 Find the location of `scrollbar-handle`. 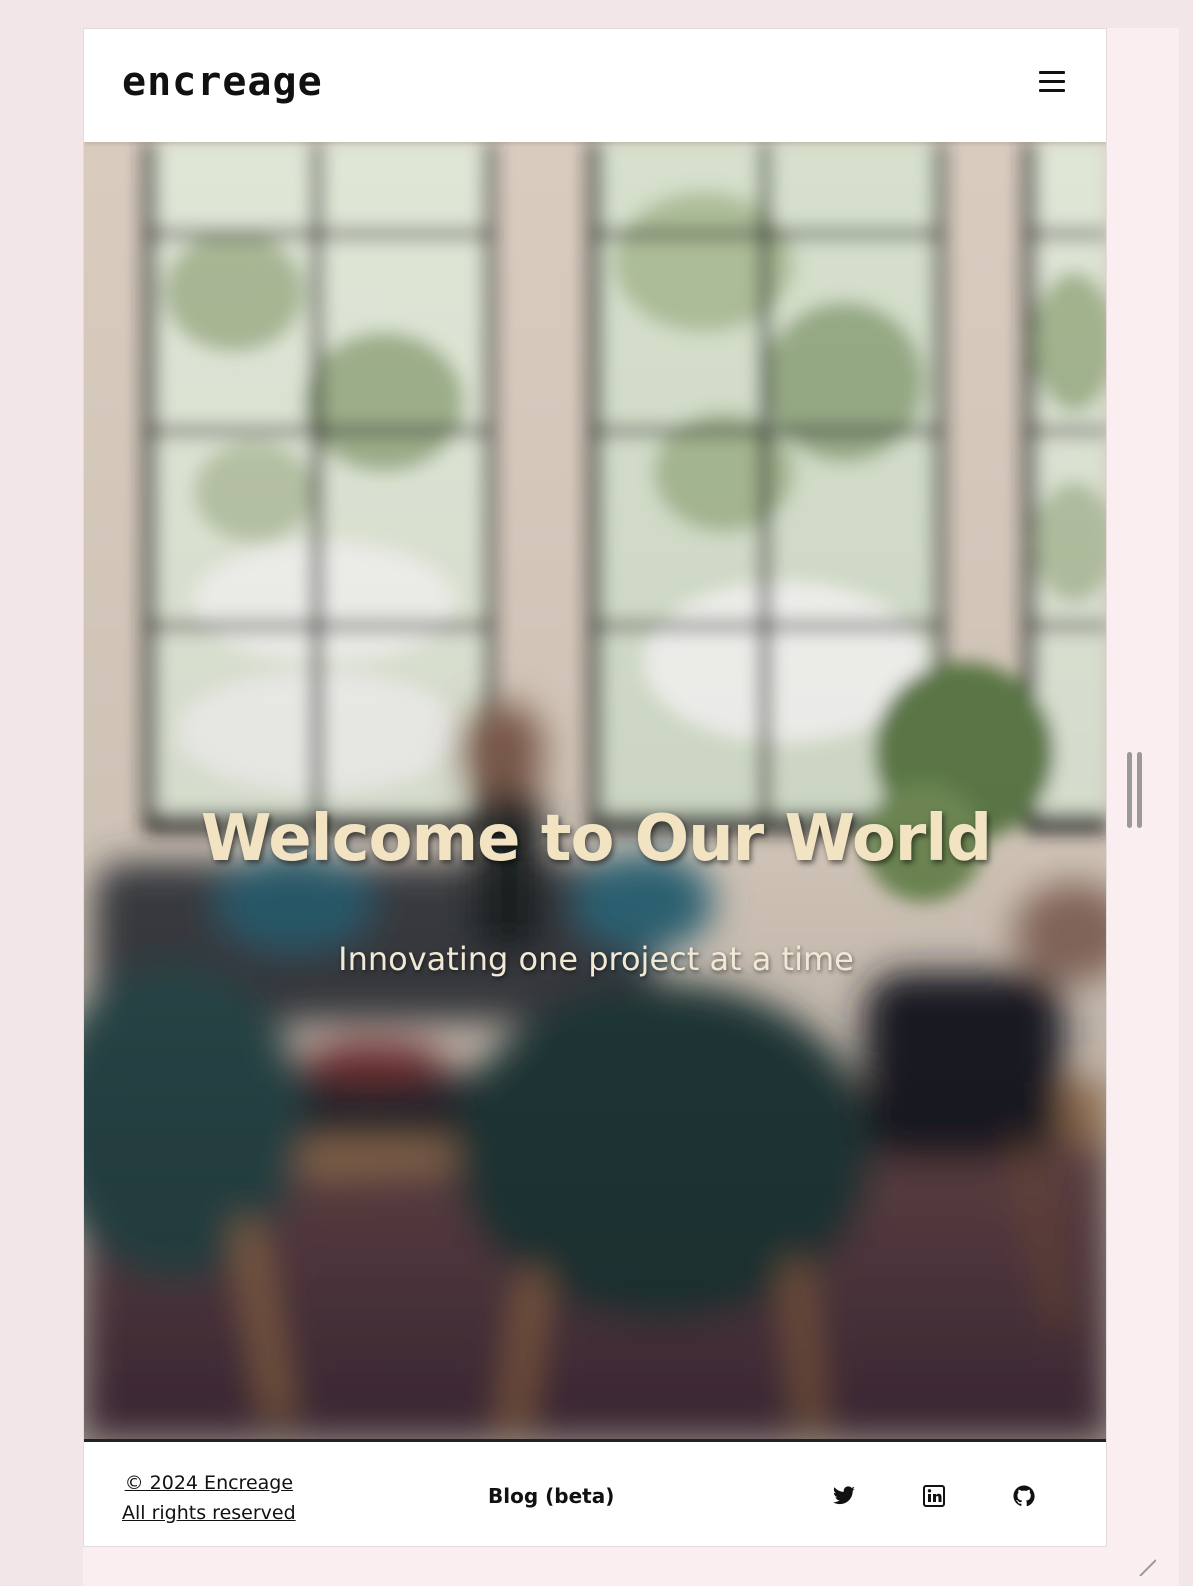

scrollbar-handle is located at coordinates (1135, 790).